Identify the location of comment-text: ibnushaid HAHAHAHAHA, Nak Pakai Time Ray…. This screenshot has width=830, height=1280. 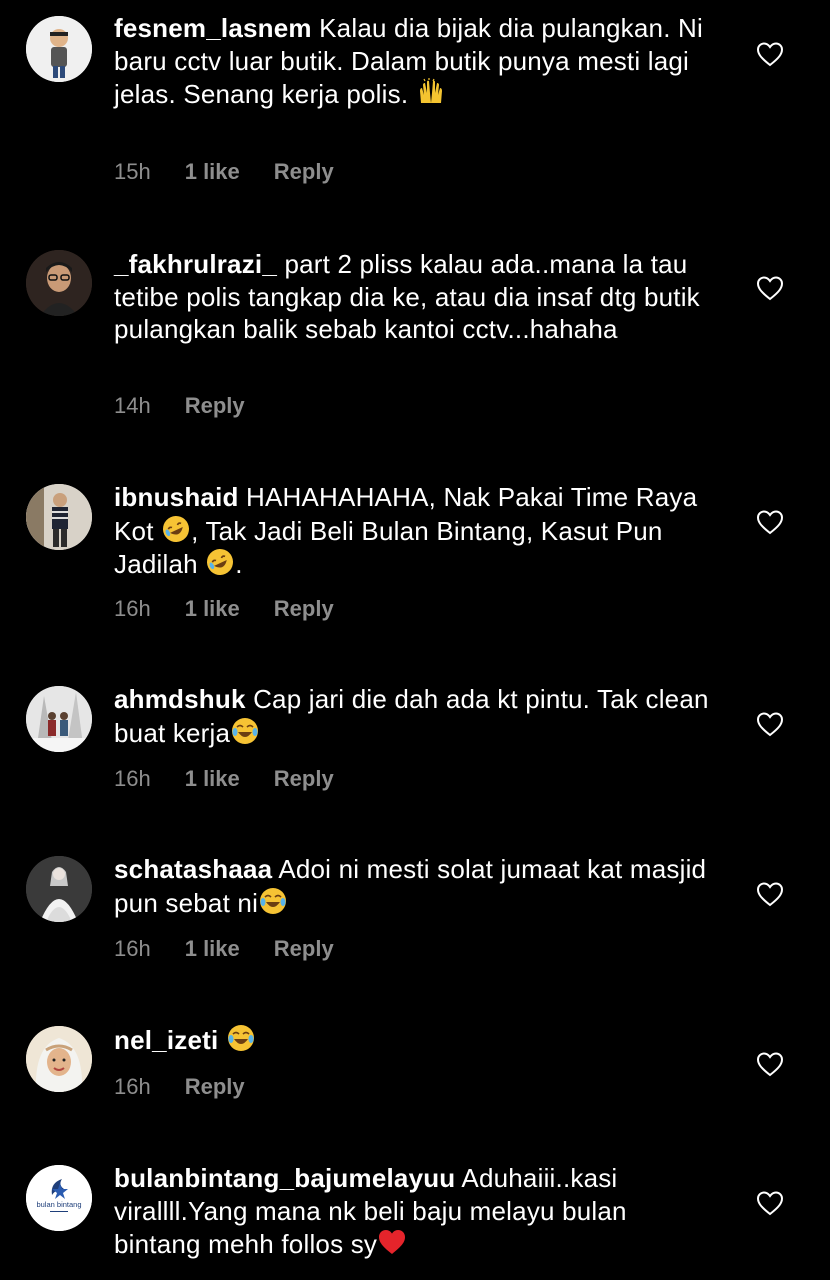
(414, 531).